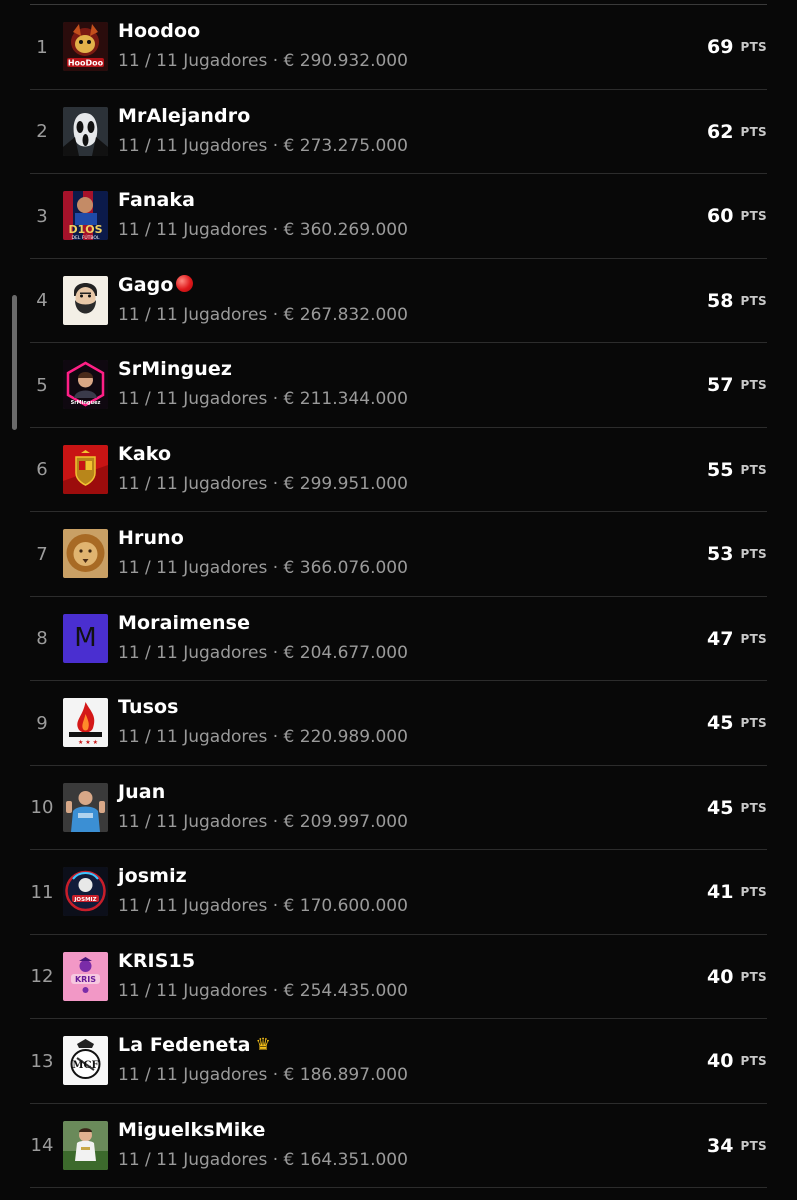 This screenshot has width=797, height=1200. Describe the element at coordinates (345, 314) in the screenshot. I see `team-value: € 267.832.000` at that location.